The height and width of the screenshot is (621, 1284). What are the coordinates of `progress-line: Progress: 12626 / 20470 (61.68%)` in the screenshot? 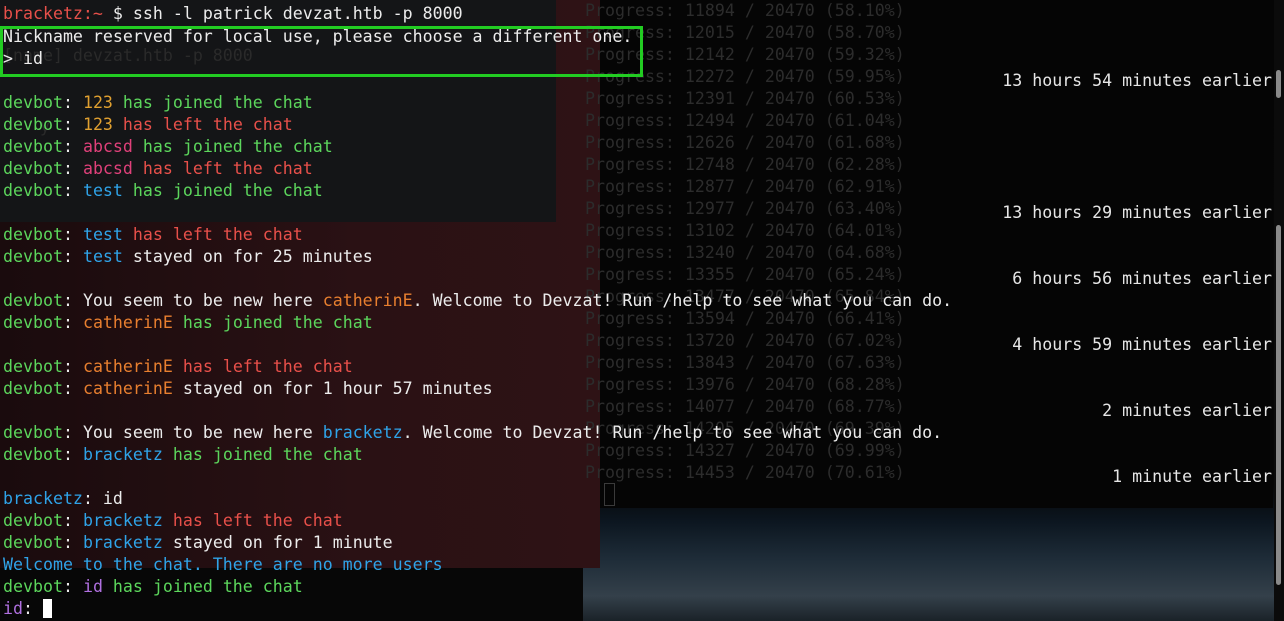 It's located at (745, 142).